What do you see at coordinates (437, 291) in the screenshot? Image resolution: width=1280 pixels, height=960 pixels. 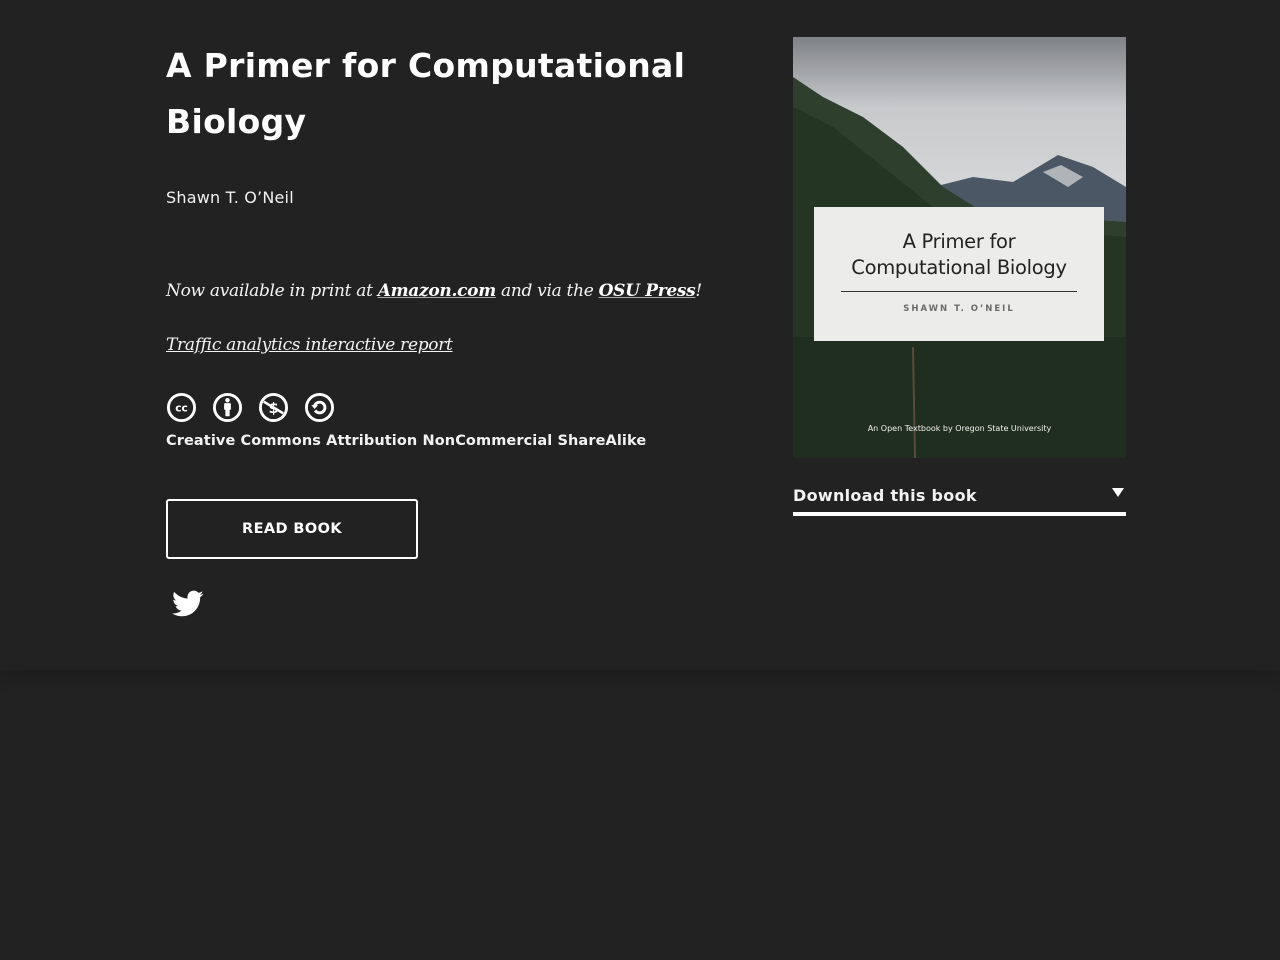 I see `amazon-link: Amazon.com` at bounding box center [437, 291].